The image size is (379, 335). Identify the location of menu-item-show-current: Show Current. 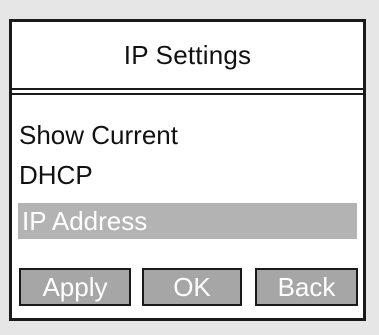
(187, 135).